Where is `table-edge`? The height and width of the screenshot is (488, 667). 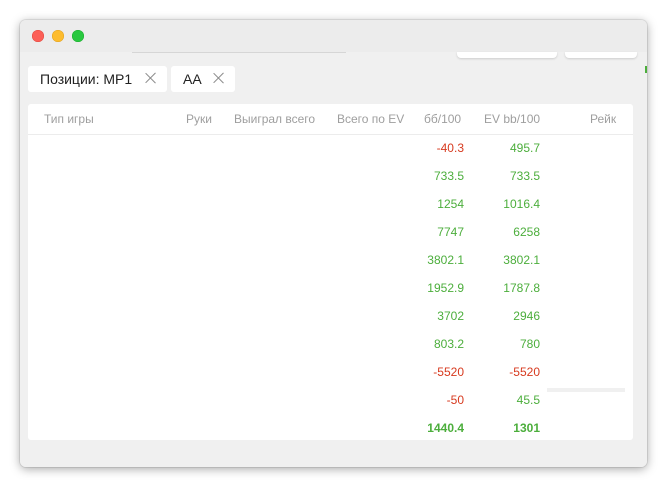
table-edge is located at coordinates (586, 390).